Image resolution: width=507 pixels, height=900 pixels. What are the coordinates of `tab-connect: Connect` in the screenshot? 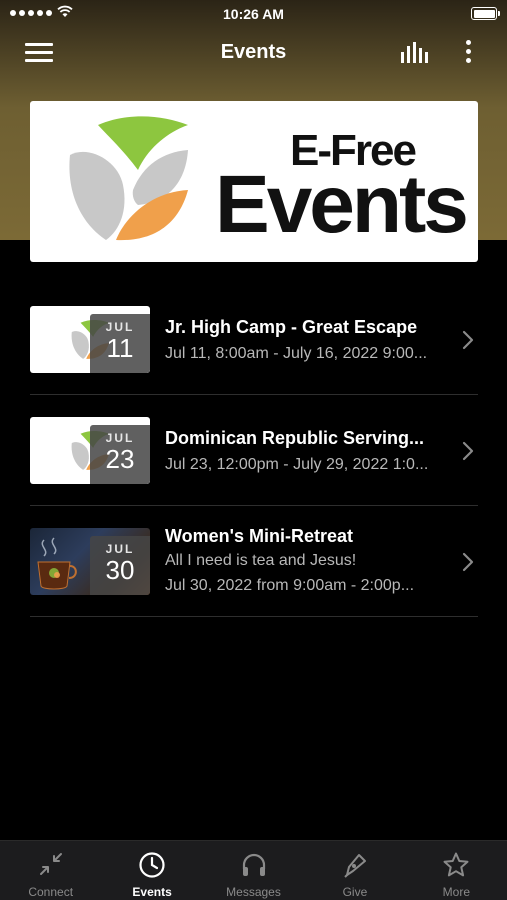 It's located at (50, 870).